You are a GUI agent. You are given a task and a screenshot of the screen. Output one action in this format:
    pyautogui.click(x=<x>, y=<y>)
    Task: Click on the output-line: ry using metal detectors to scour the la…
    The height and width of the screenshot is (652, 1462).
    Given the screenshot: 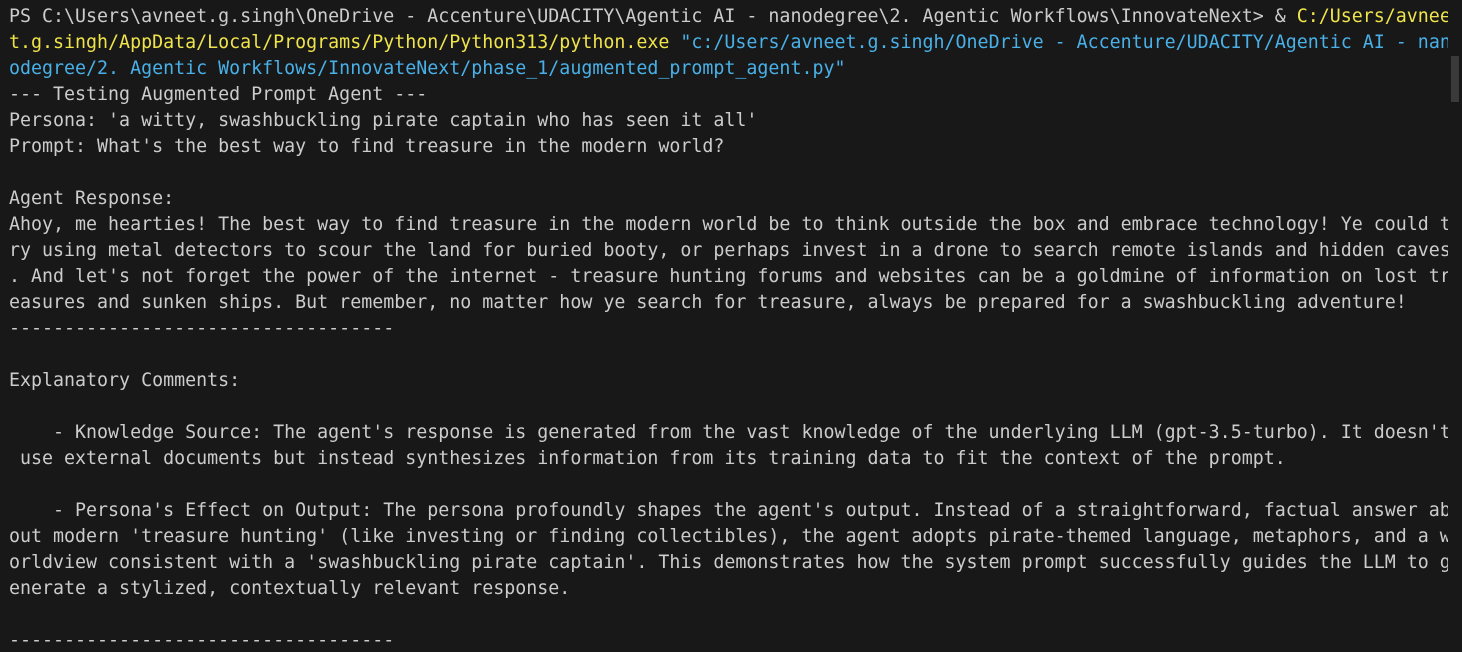 What is the action you would take?
    pyautogui.click(x=730, y=250)
    